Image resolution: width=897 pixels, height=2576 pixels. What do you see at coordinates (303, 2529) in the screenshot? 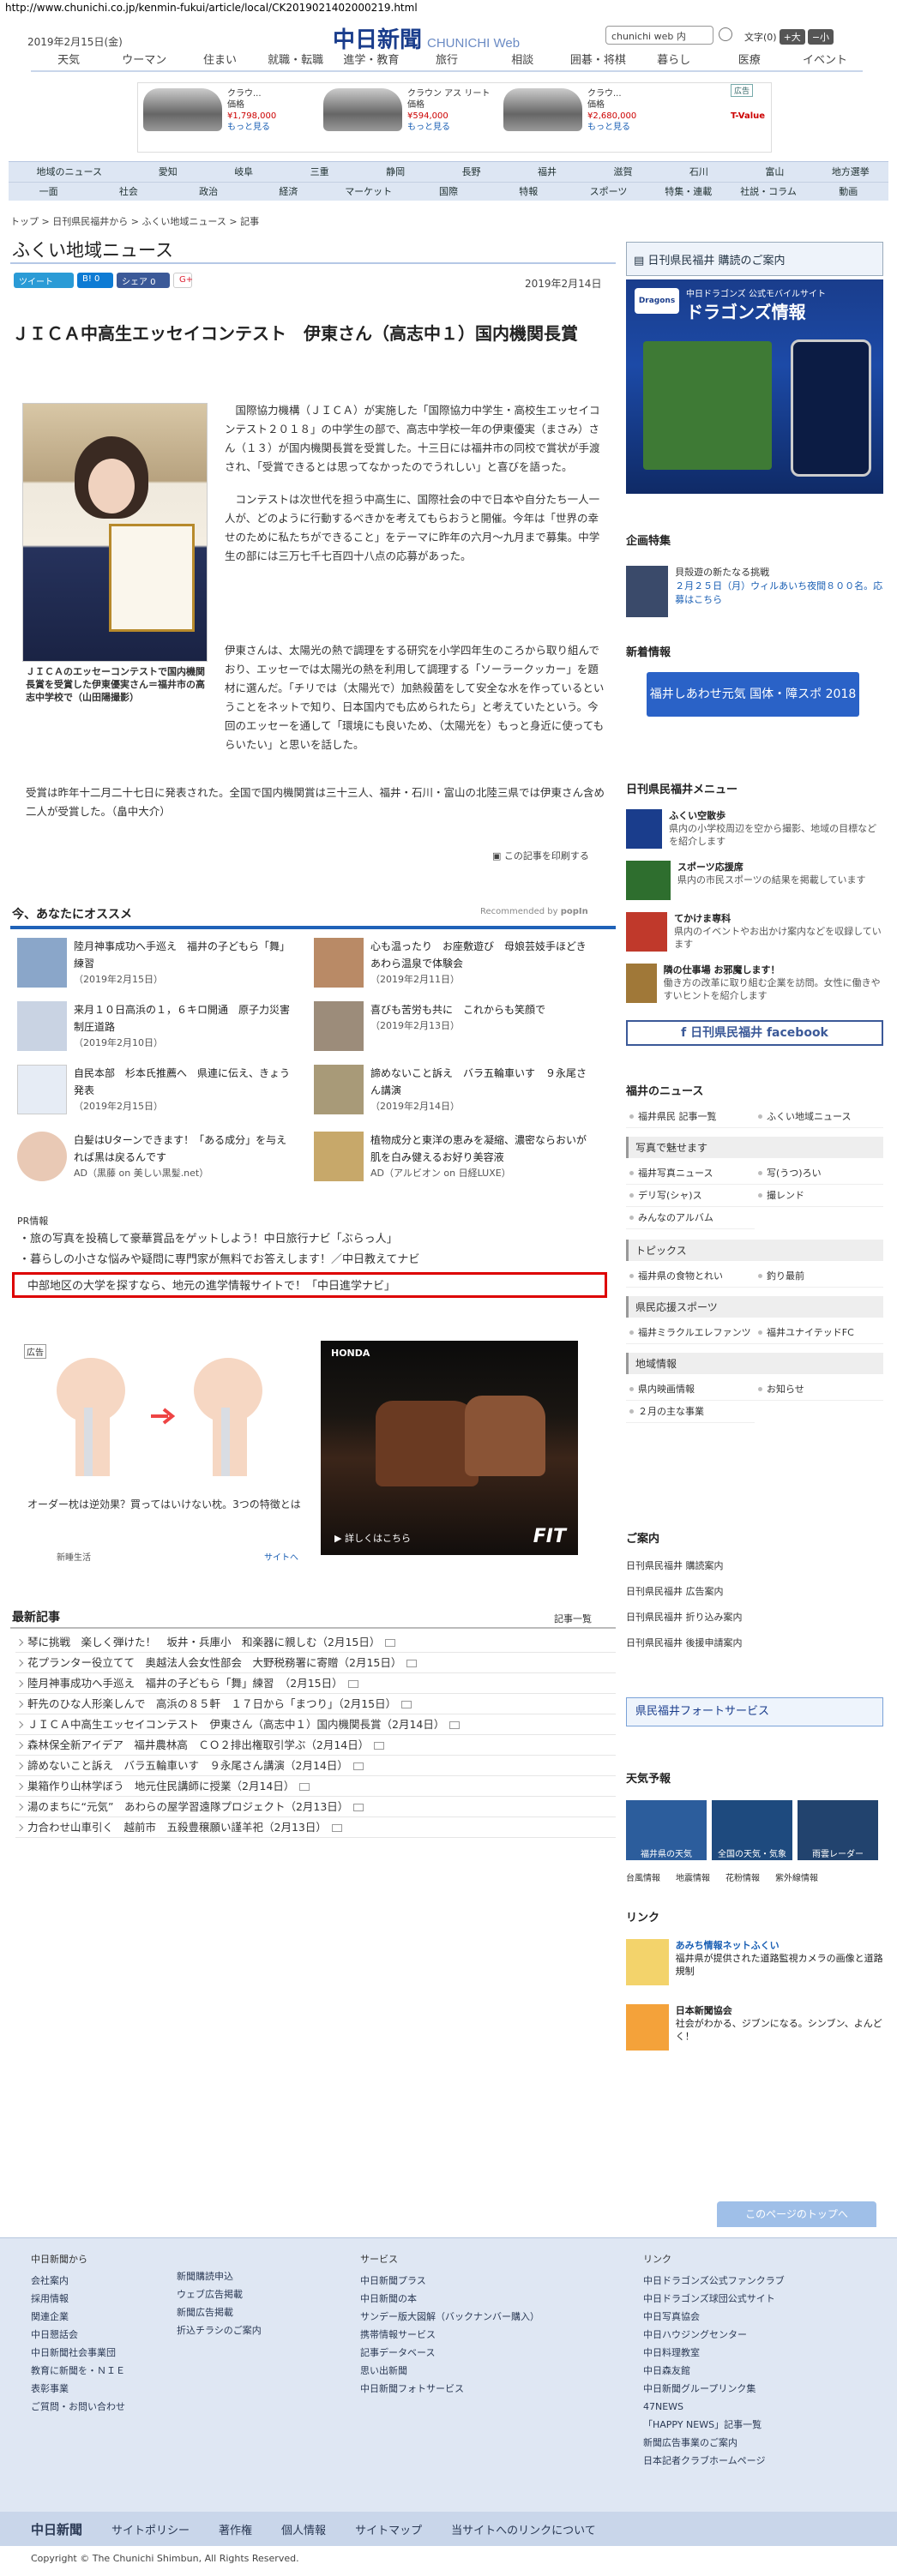
I see `bottom-nav-link: 個人情報` at bounding box center [303, 2529].